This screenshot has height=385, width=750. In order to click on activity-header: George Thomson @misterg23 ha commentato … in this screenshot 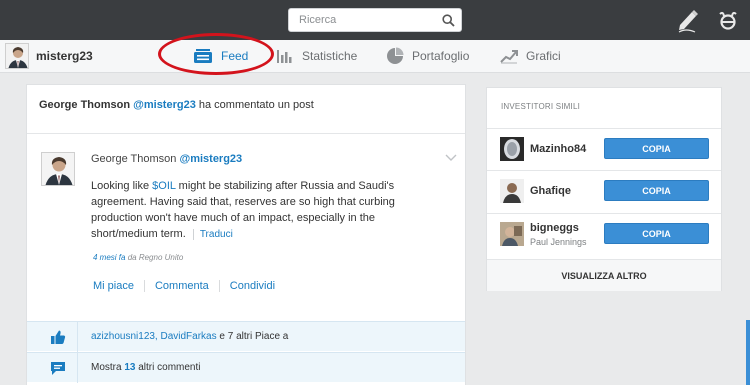, I will do `click(176, 105)`.